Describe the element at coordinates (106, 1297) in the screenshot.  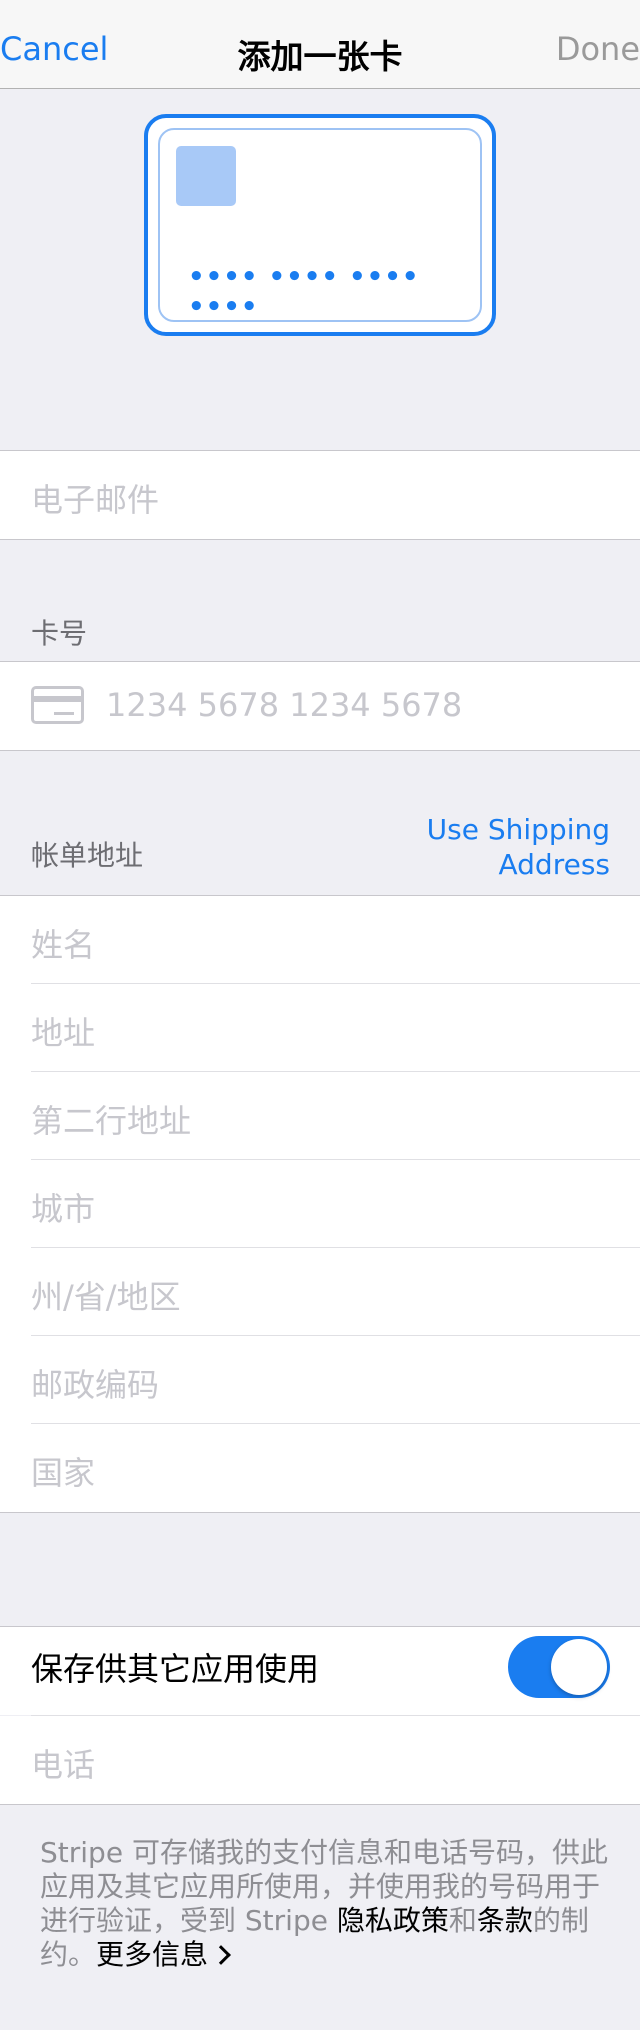
I see `state-placeholder: 州/省/地区` at that location.